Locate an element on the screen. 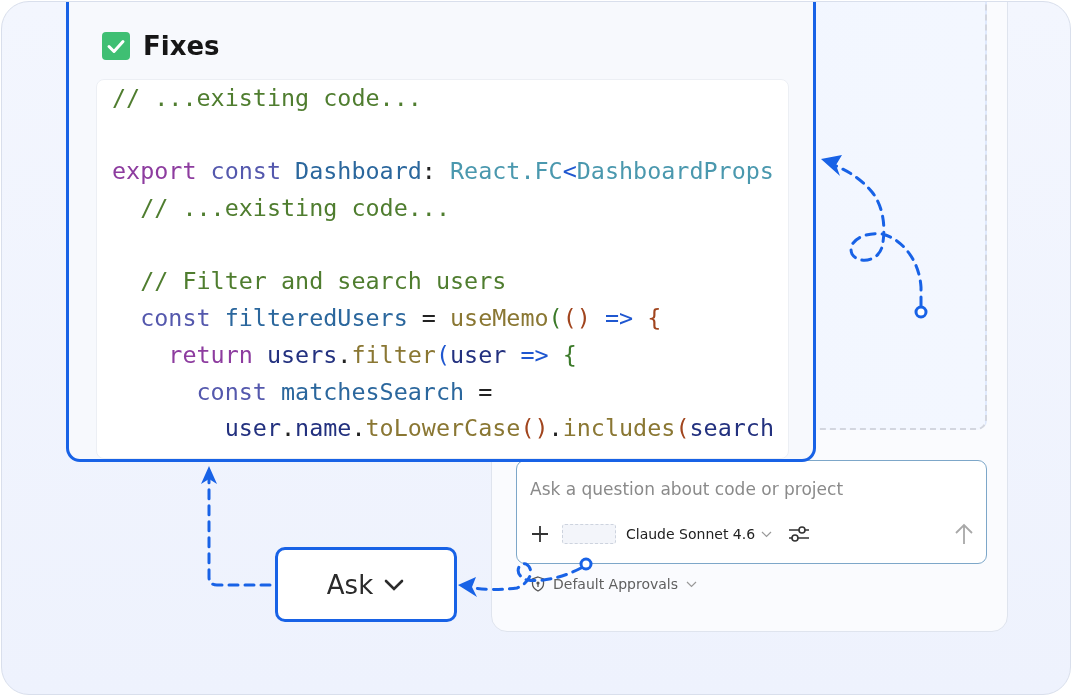 The width and height of the screenshot is (1072, 696). settings-button is located at coordinates (799, 534).